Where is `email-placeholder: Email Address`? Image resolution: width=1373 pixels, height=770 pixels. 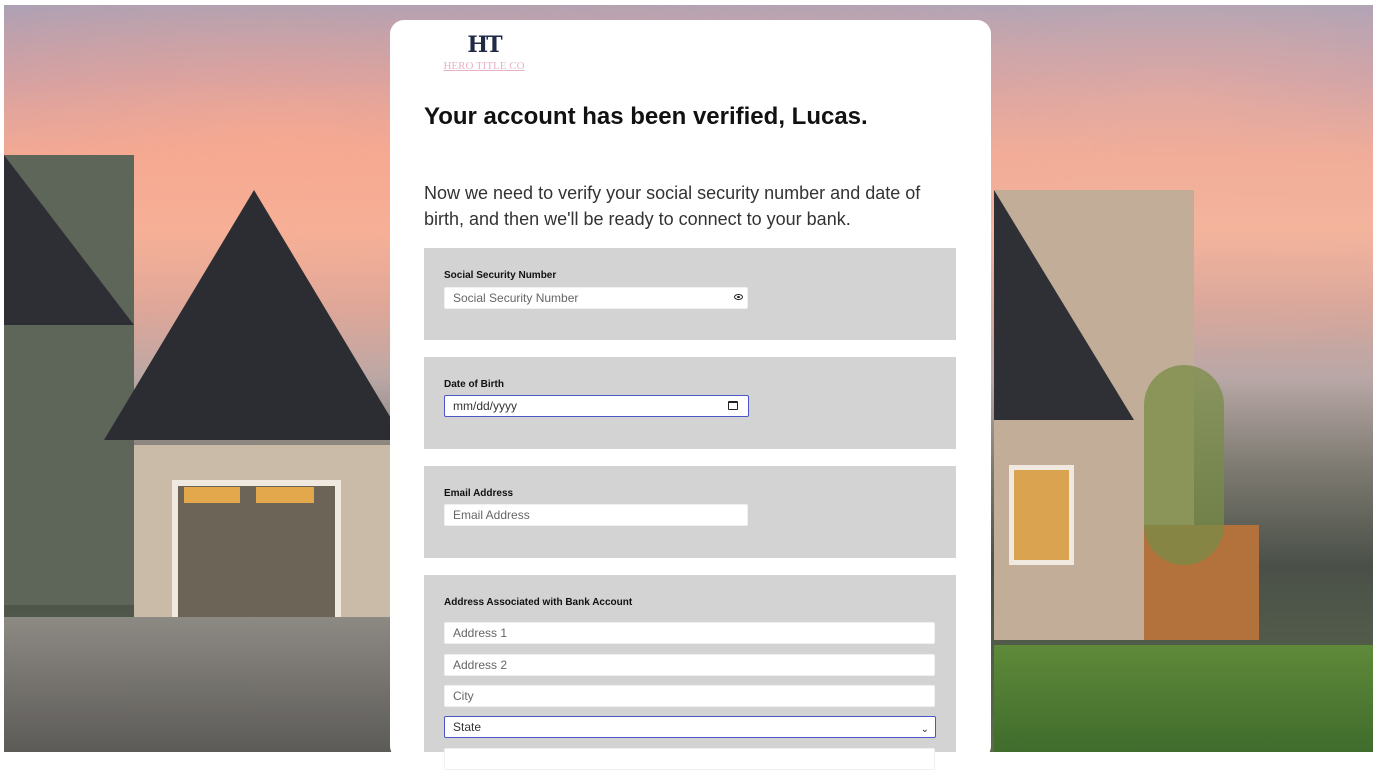 email-placeholder: Email Address is located at coordinates (491, 515).